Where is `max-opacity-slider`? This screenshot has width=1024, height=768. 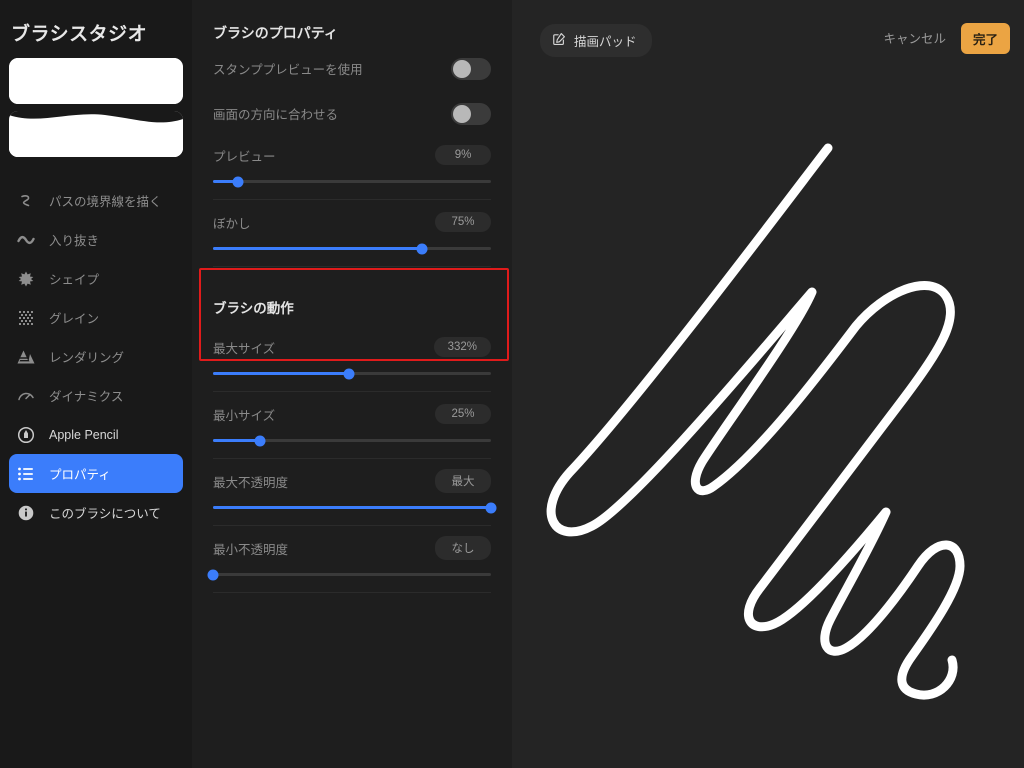 max-opacity-slider is located at coordinates (355, 507).